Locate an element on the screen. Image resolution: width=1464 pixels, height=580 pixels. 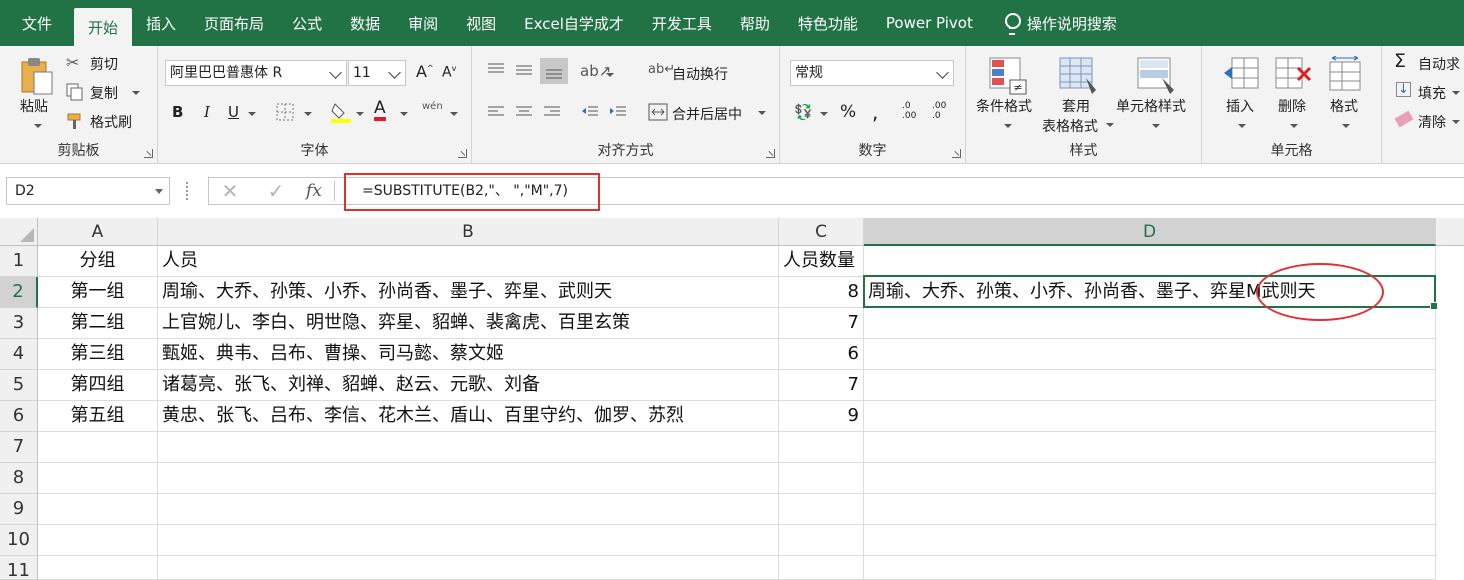
cell-d10 is located at coordinates (1150, 540).